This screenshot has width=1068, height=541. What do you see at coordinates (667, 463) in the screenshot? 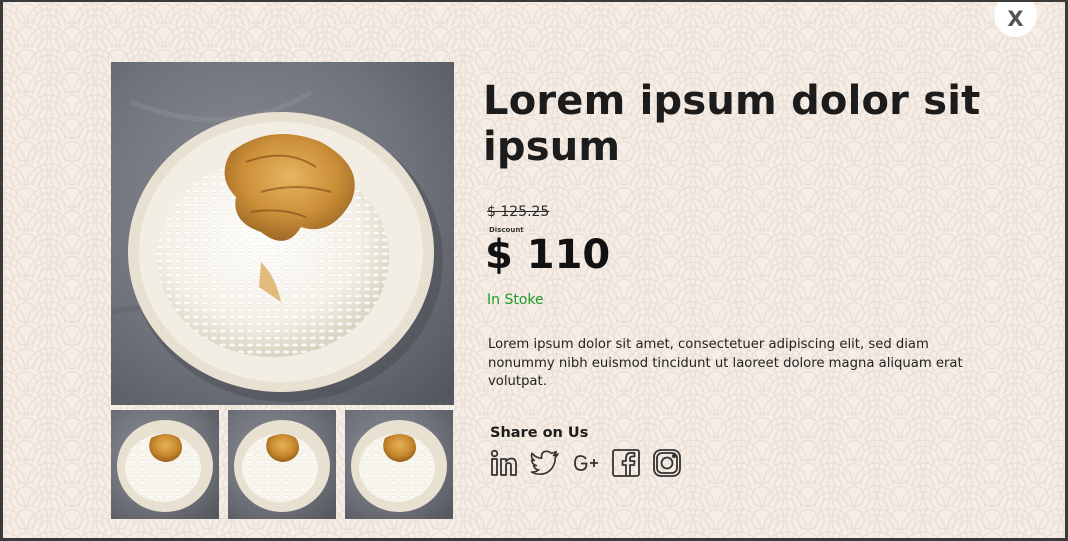
I see `instagram-icon` at bounding box center [667, 463].